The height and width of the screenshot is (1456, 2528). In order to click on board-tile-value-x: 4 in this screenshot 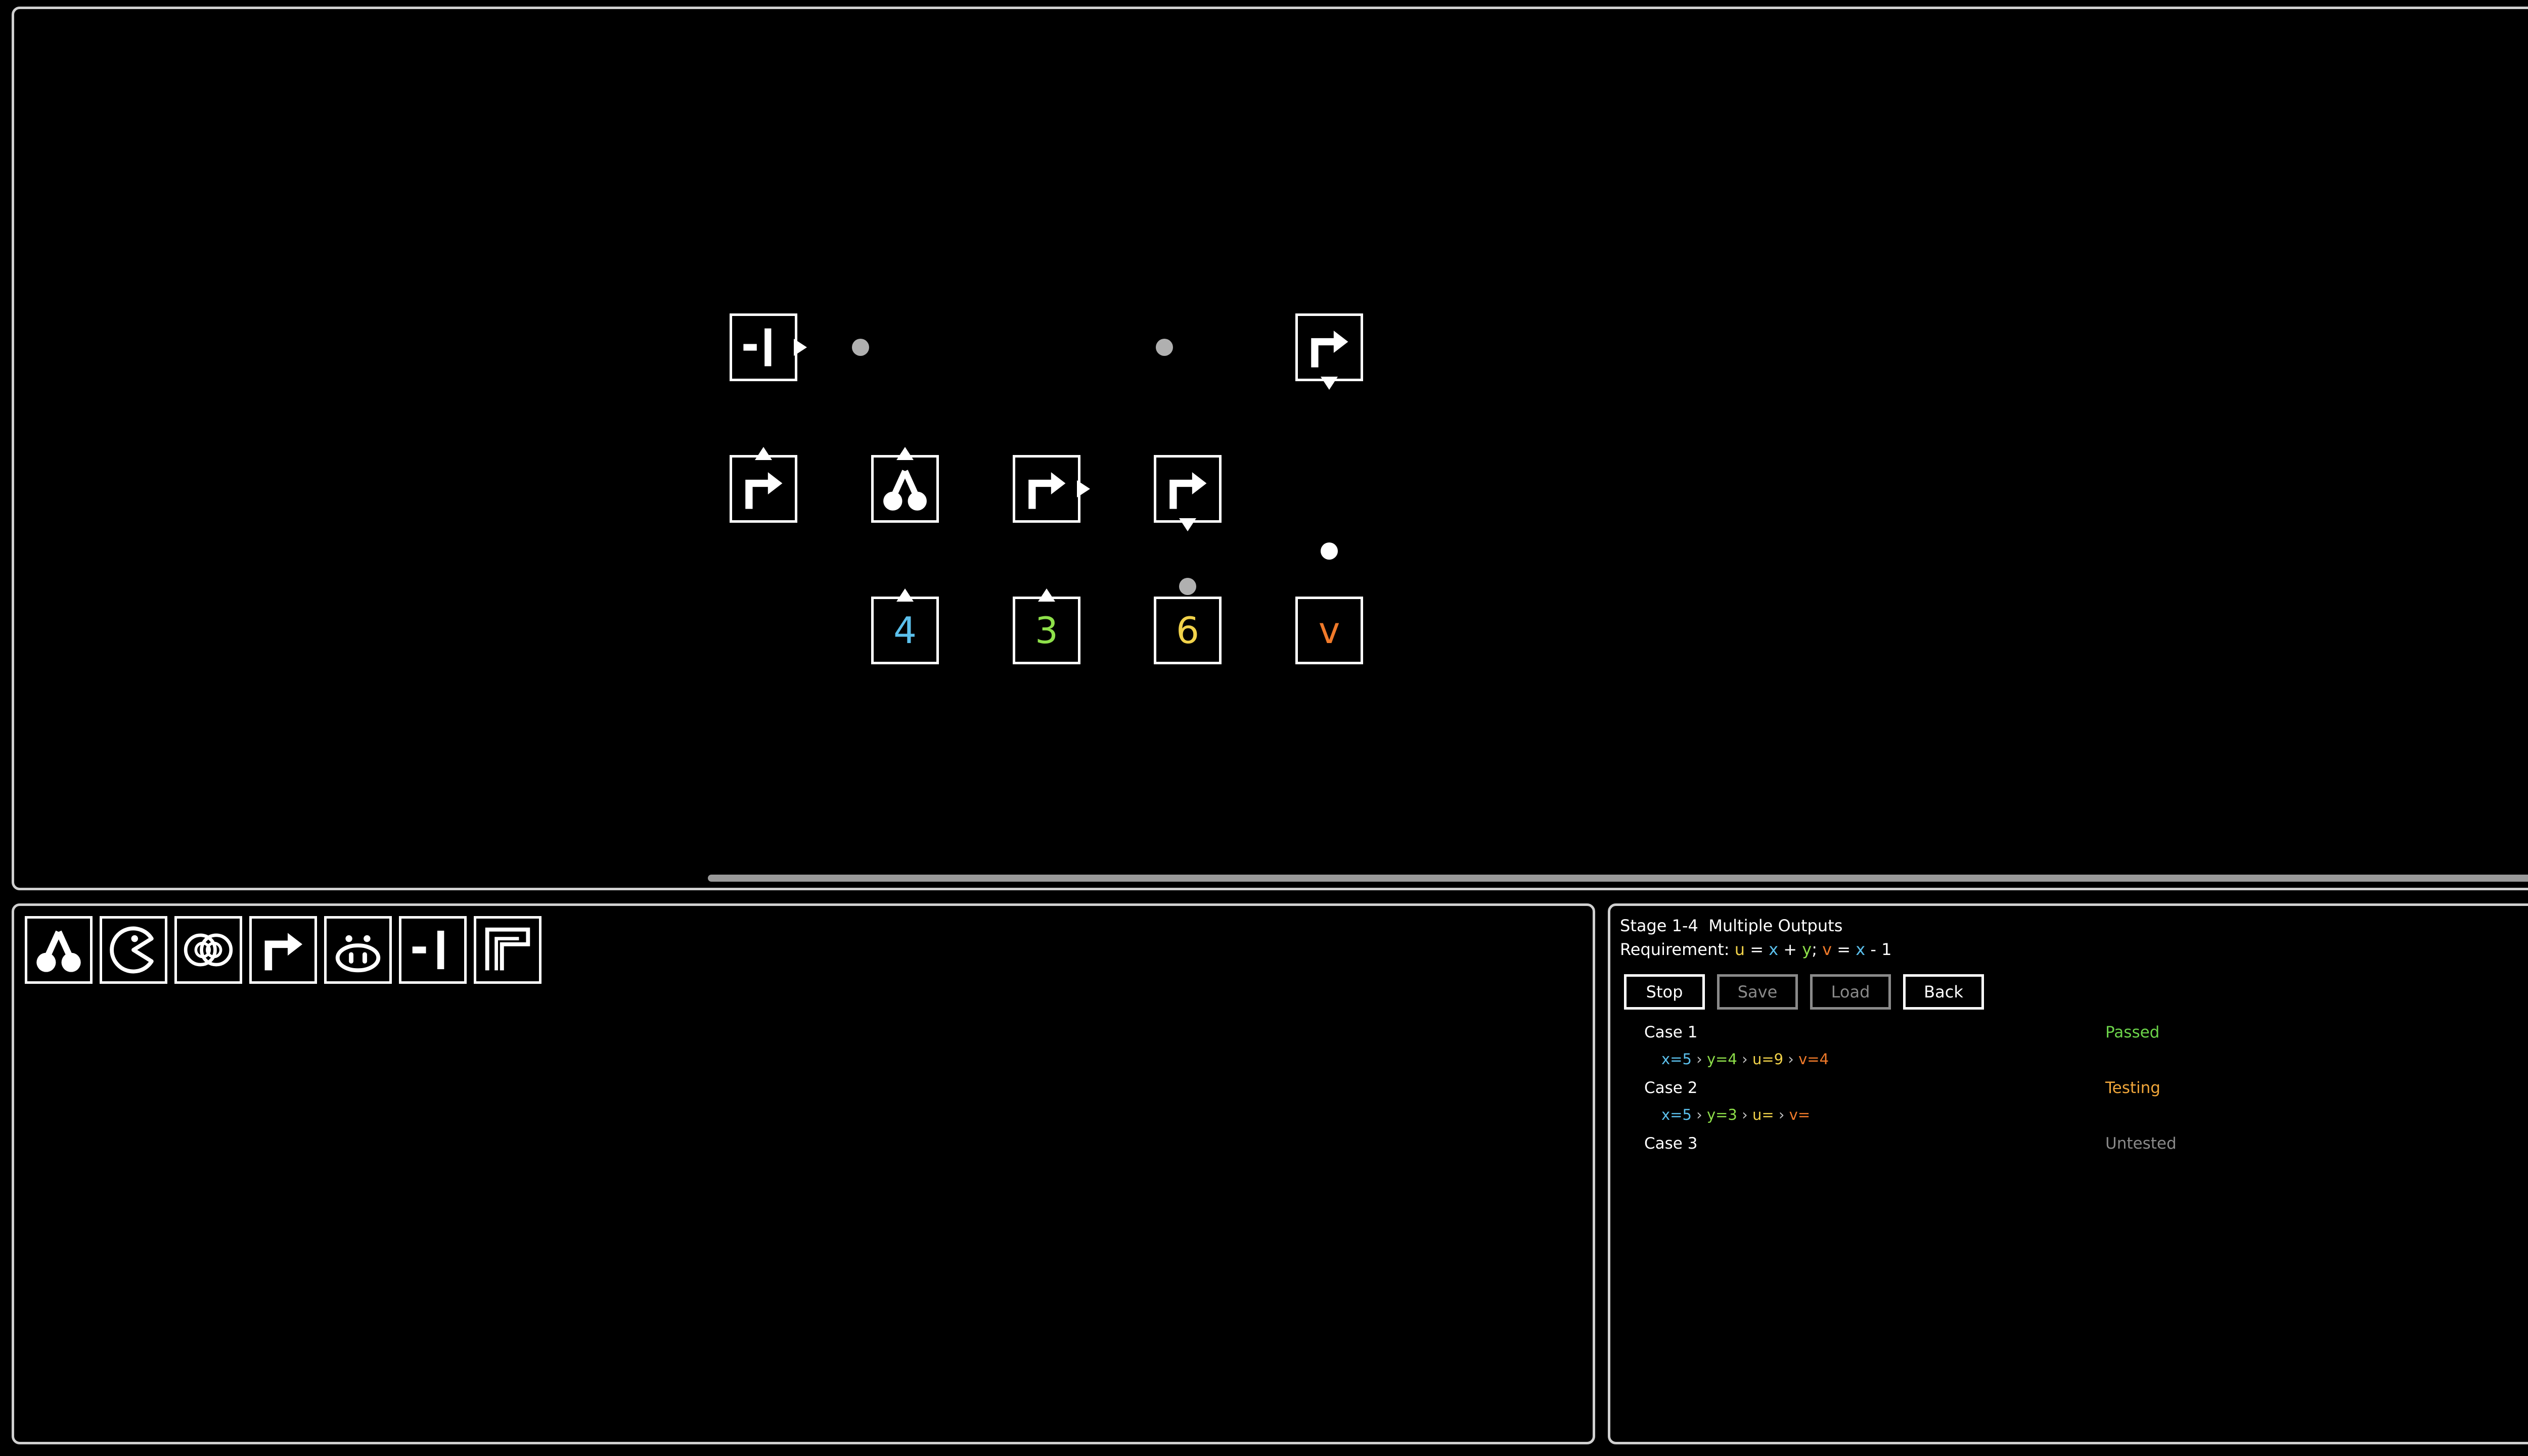, I will do `click(905, 630)`.